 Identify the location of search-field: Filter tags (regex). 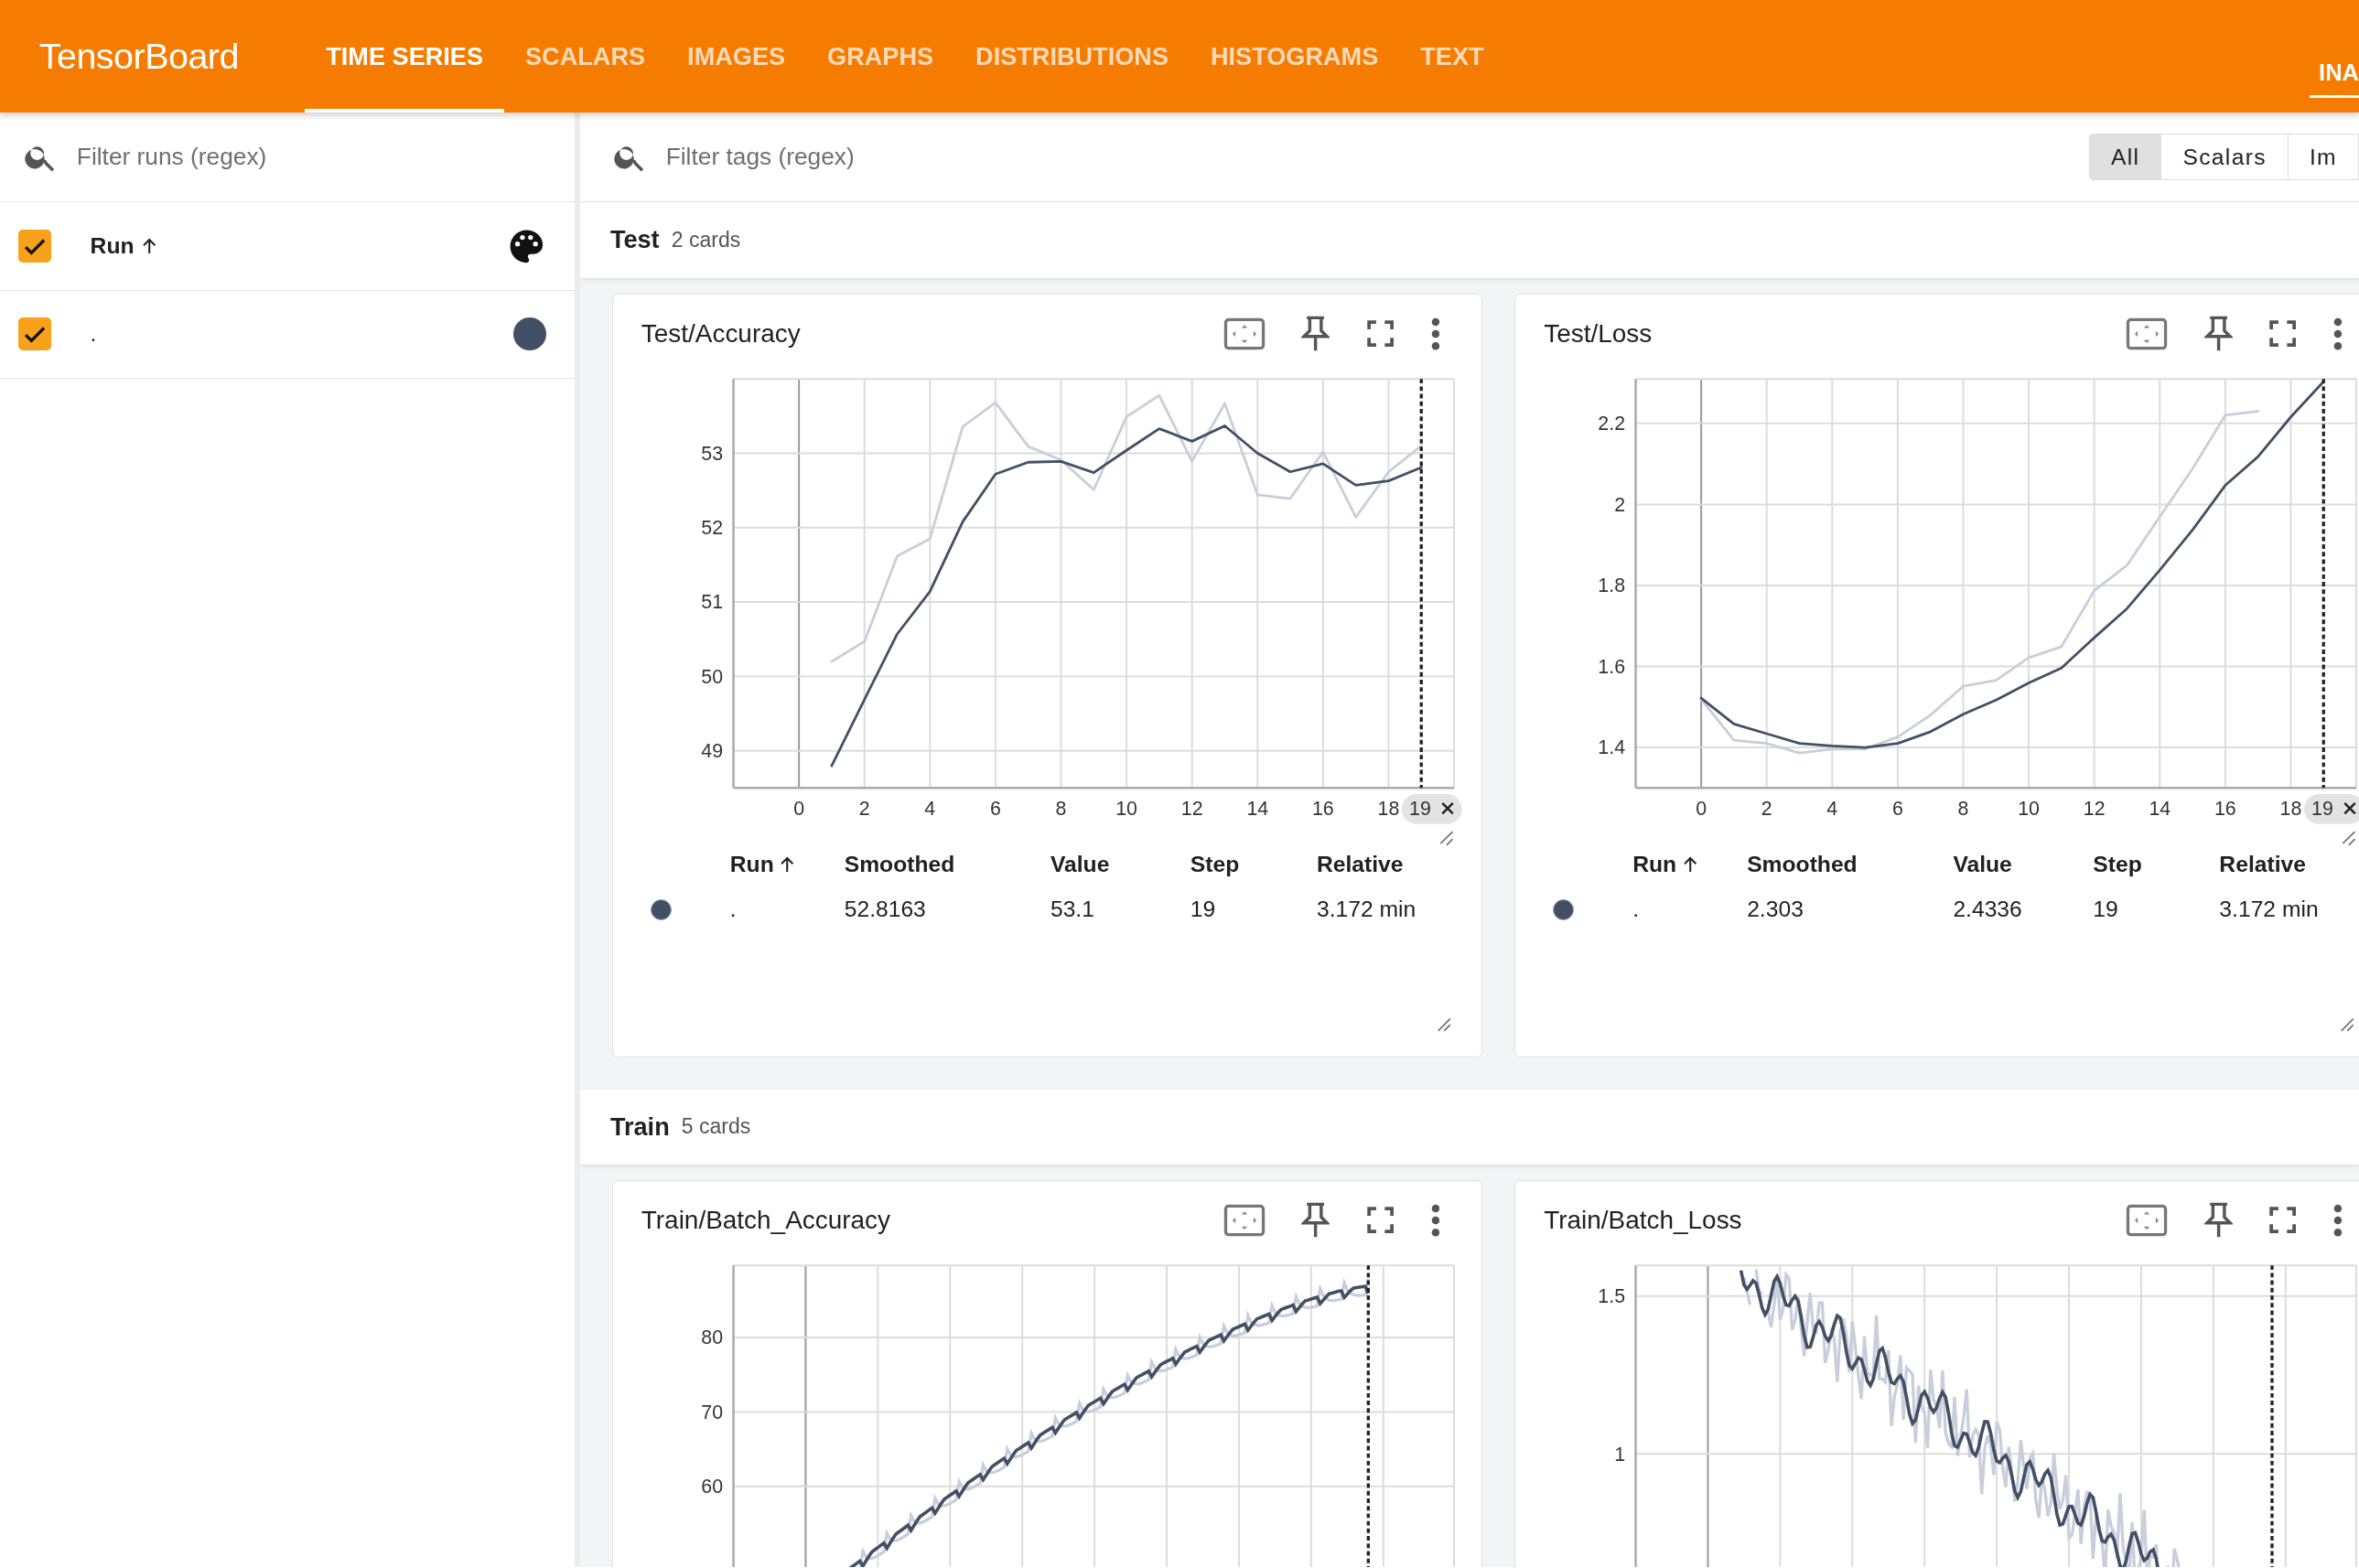
(861, 157).